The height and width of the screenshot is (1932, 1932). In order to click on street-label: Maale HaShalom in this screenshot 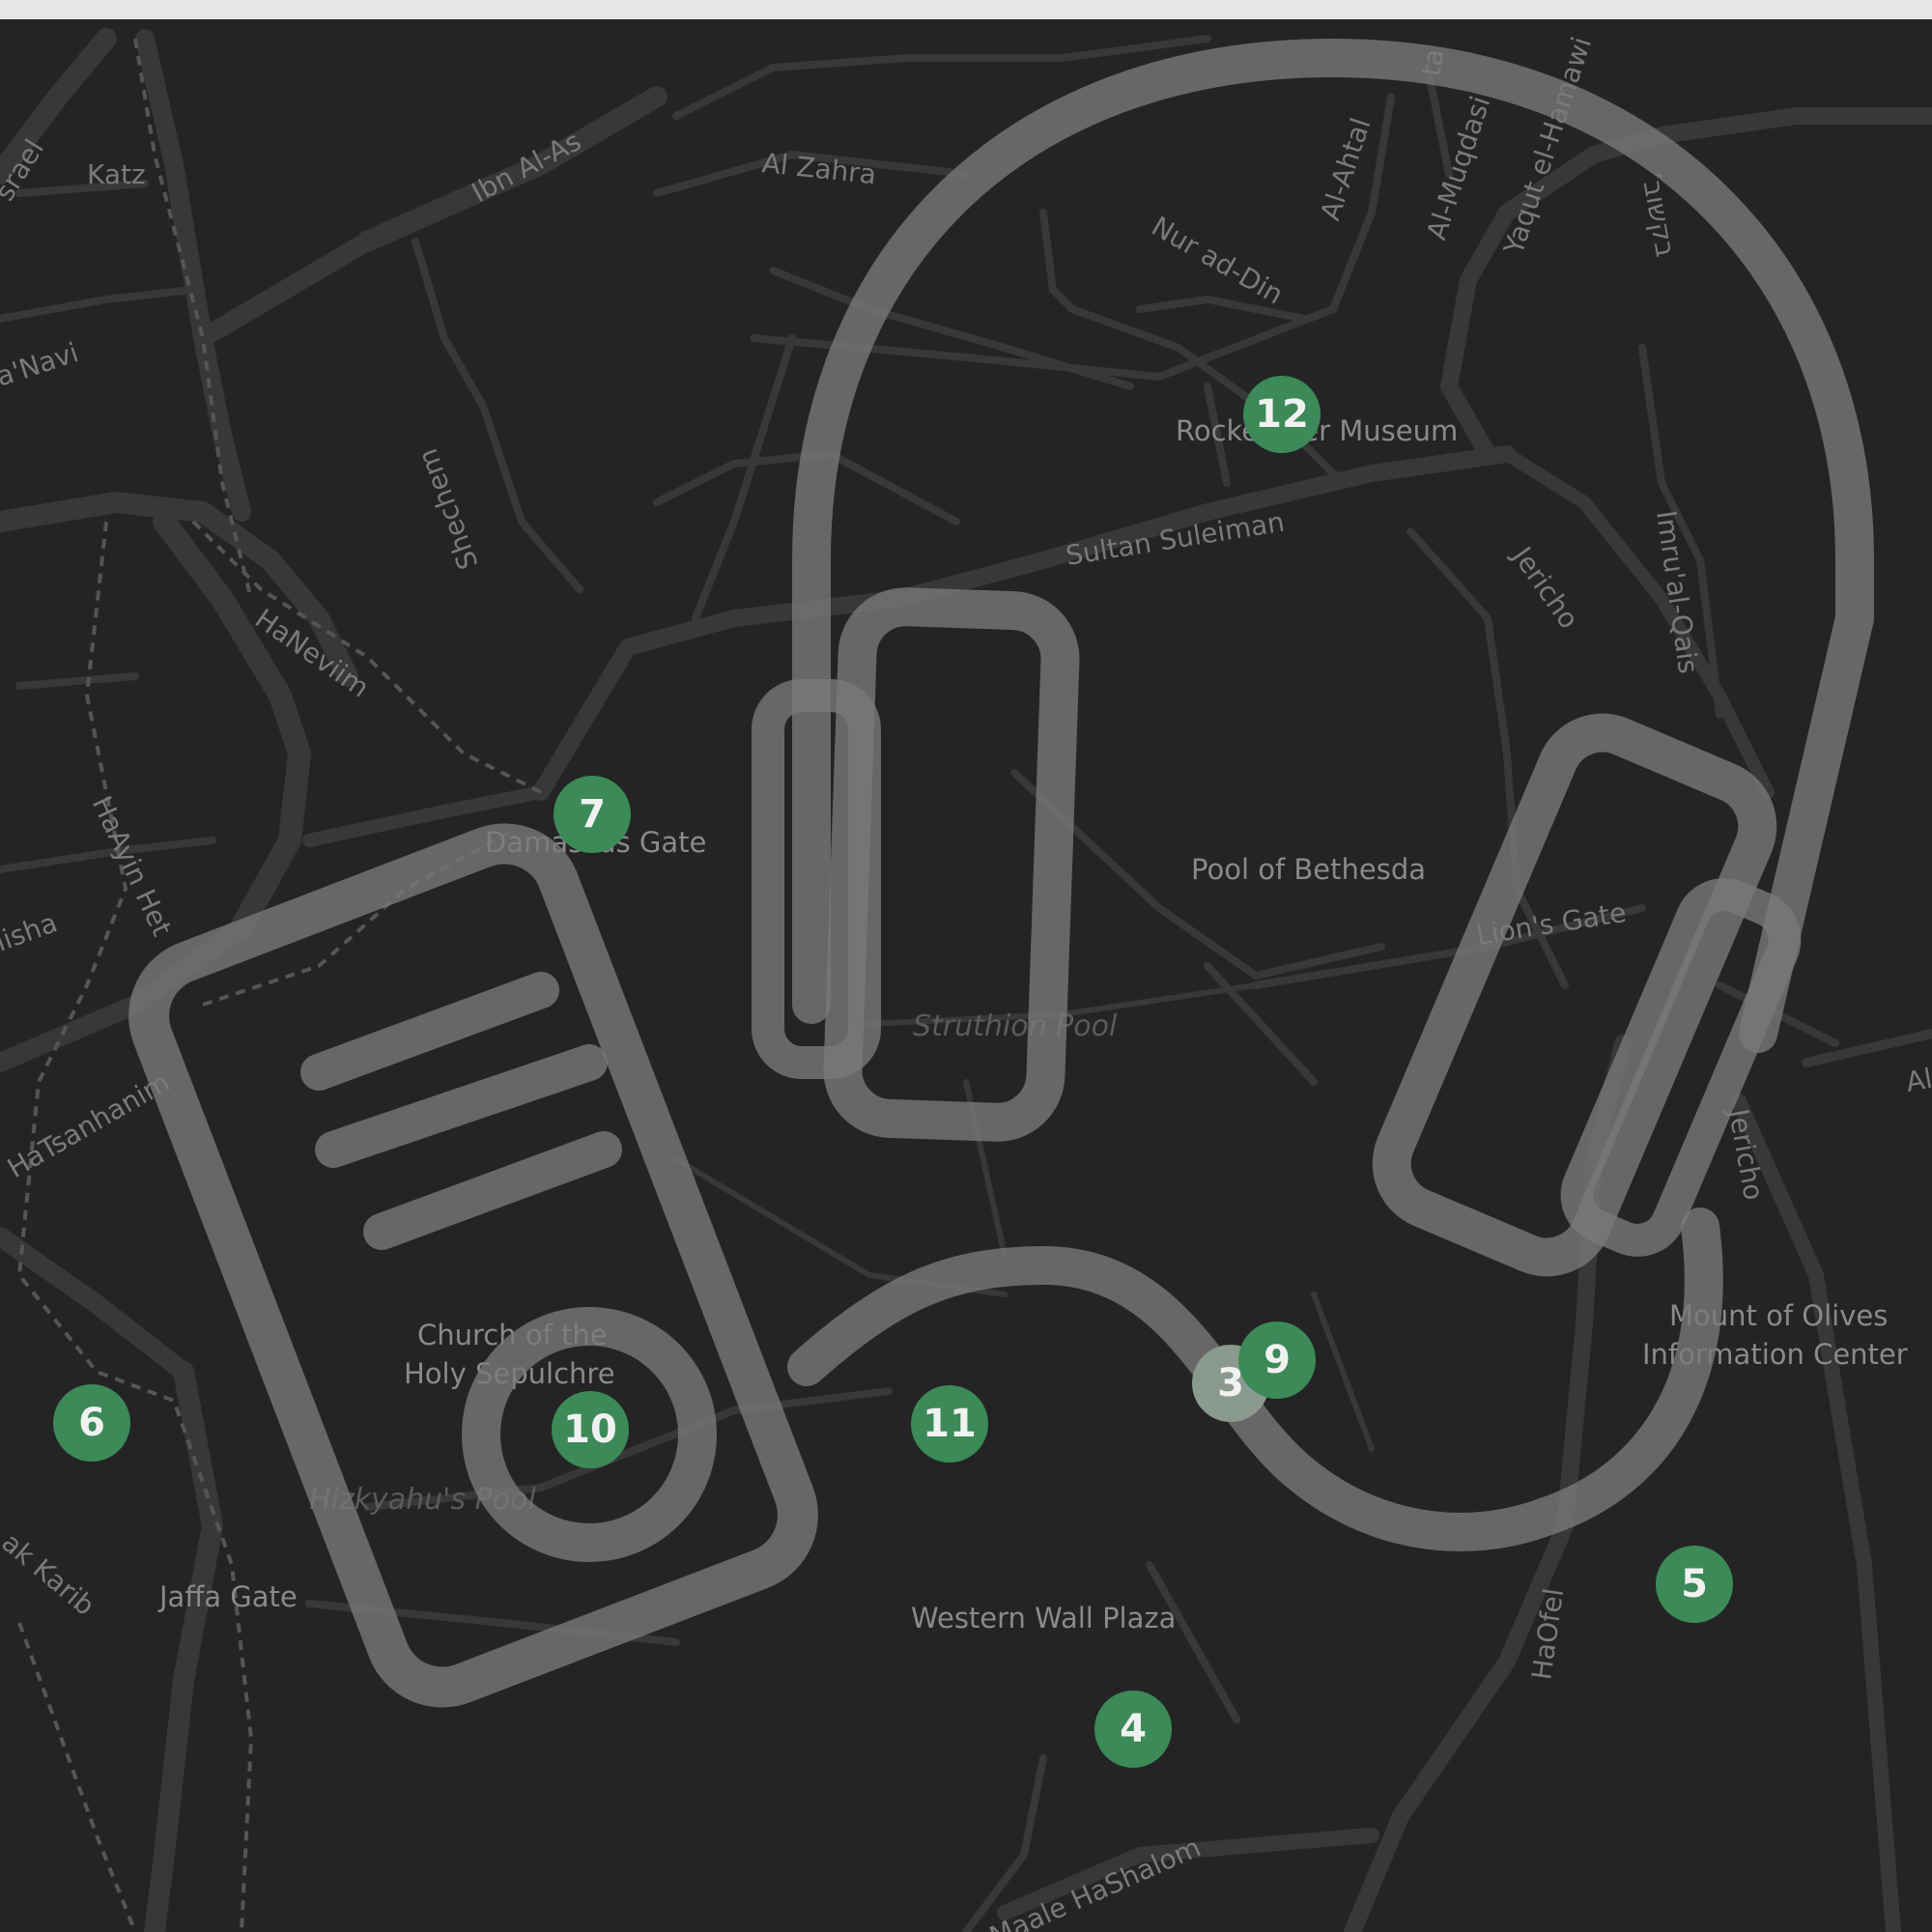, I will do `click(1095, 1881)`.